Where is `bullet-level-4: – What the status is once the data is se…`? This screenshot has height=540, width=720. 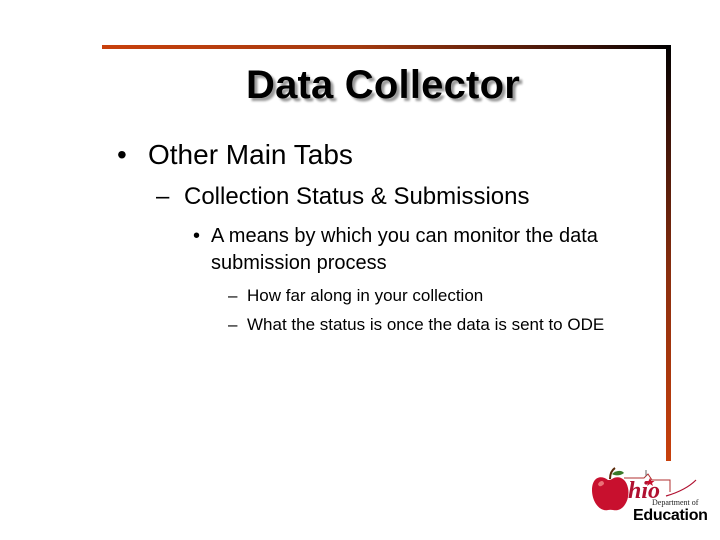
bullet-level-4: – What the status is once the data is se… is located at coordinates (433, 325).